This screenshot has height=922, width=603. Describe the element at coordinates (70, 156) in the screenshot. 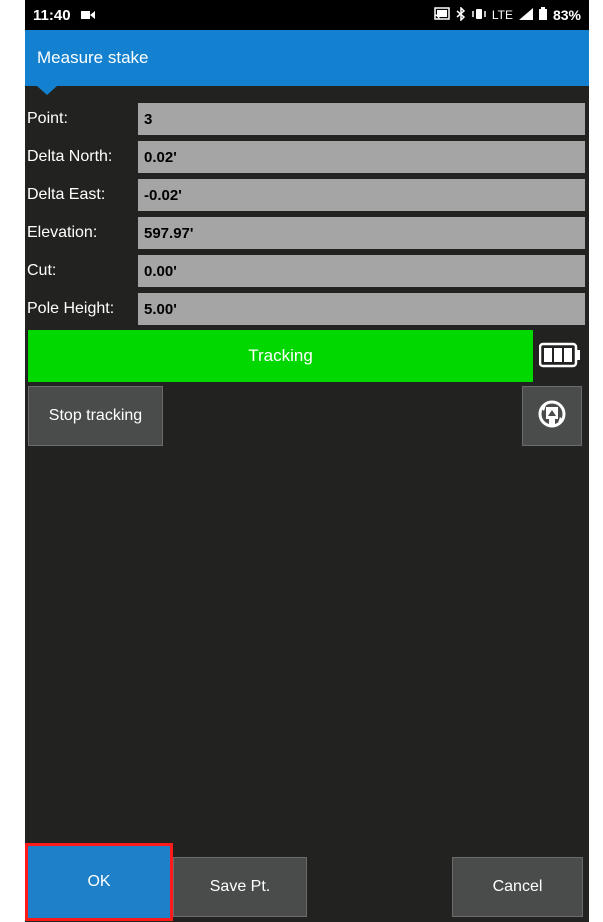

I see `field-label-delta-north: Delta North:` at that location.